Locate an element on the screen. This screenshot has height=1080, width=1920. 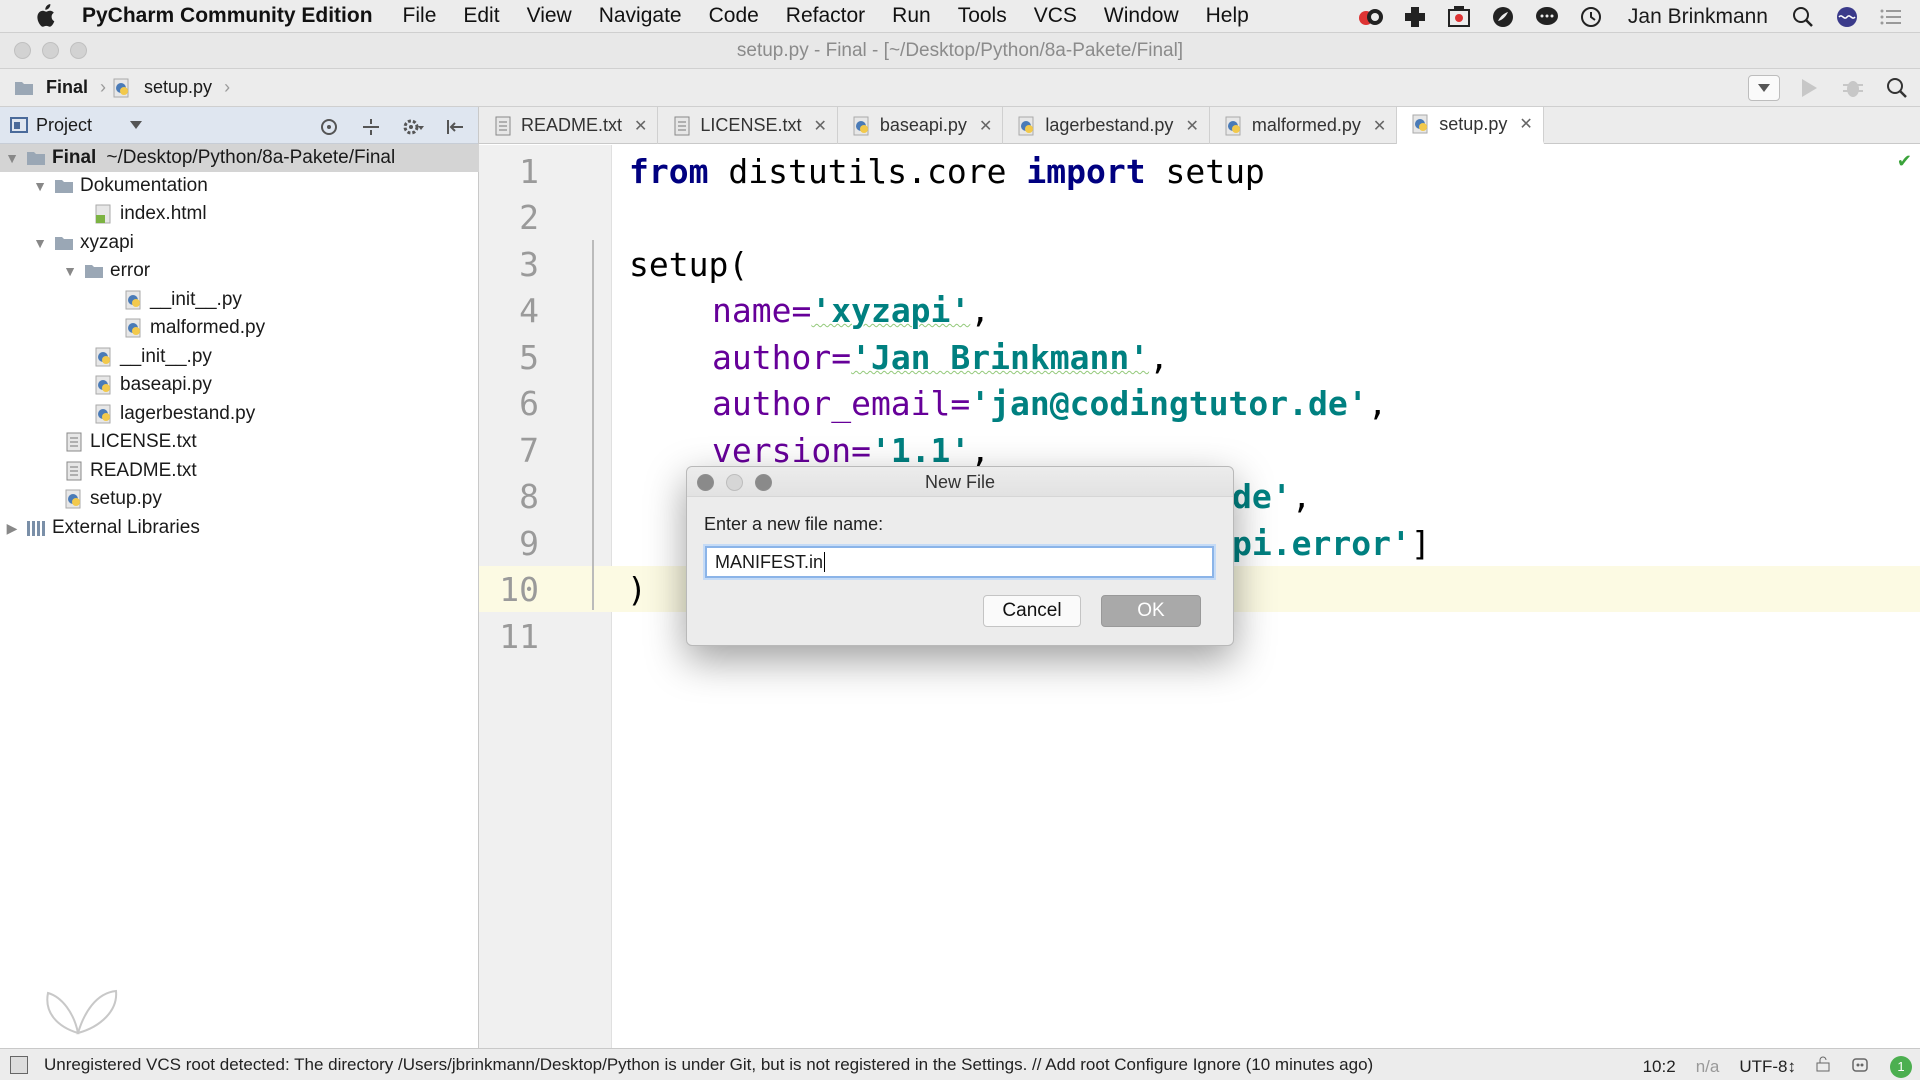
menu-edit: Edit is located at coordinates (481, 16).